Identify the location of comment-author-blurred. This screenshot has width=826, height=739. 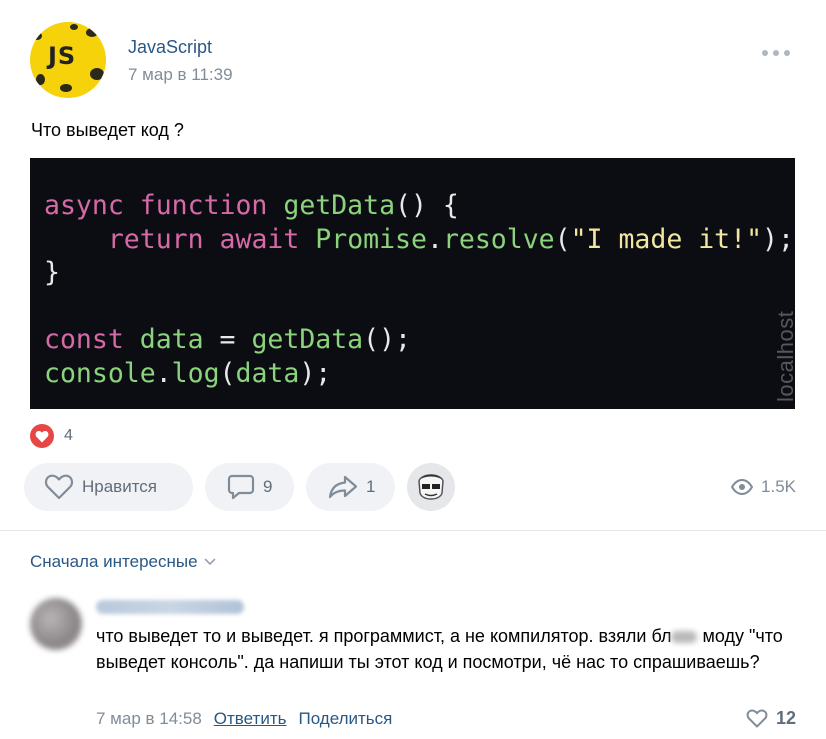
(170, 607).